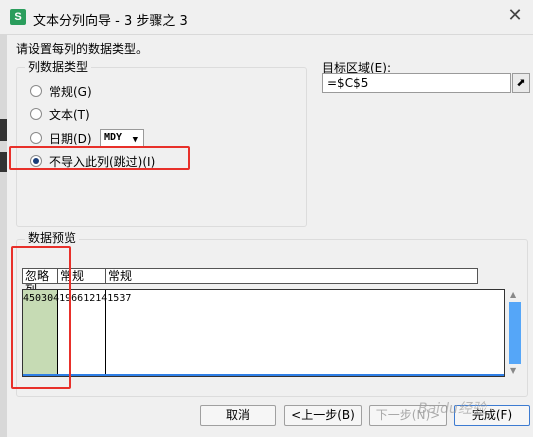  I want to click on scroll-thumb, so click(515, 333).